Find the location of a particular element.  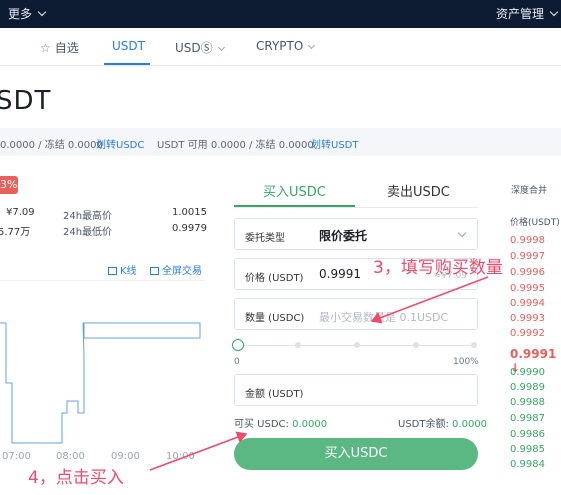

arrow-step4 is located at coordinates (198, 451).